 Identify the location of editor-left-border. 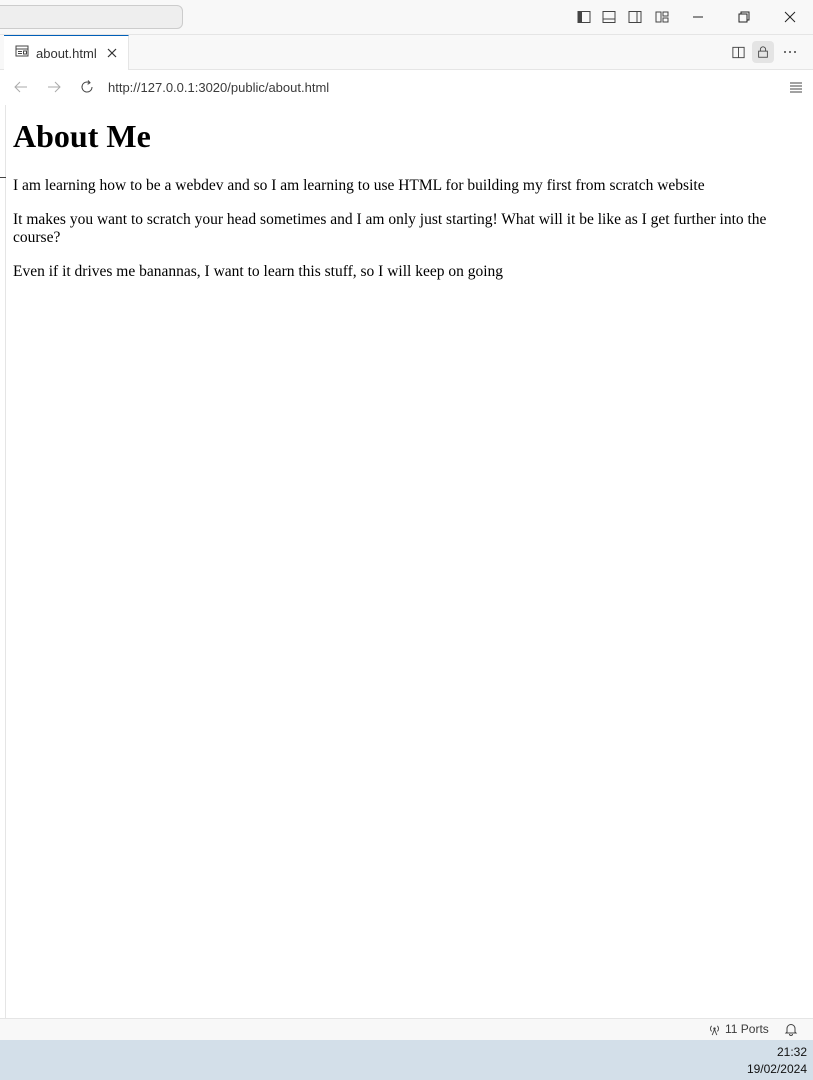
(5, 561).